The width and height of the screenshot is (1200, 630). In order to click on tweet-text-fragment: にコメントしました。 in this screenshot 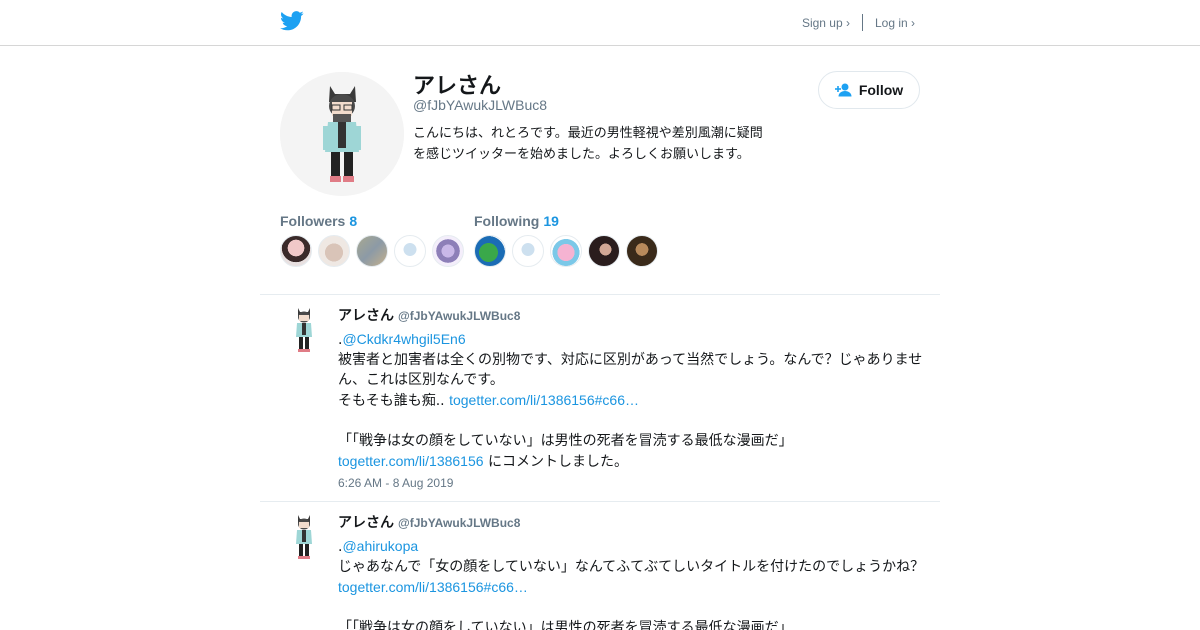, I will do `click(555, 462)`.